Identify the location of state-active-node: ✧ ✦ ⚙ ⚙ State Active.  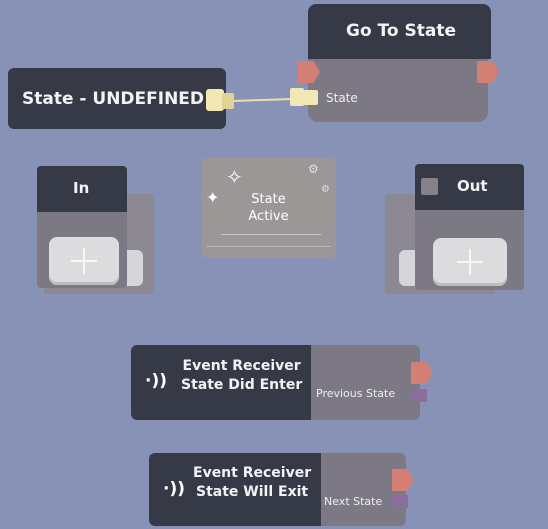
(268, 208).